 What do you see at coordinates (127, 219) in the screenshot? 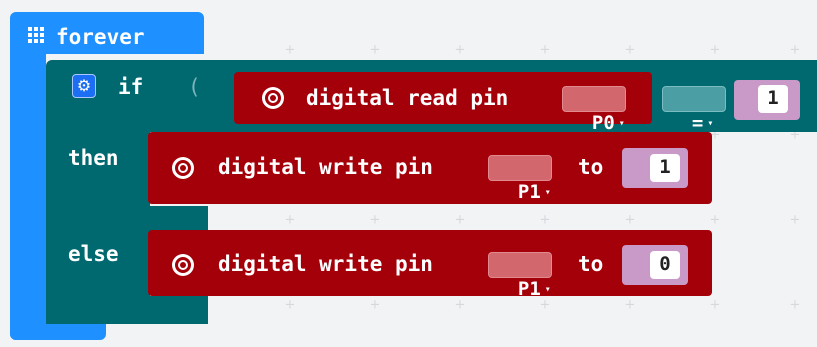
I see `if-else-divider` at bounding box center [127, 219].